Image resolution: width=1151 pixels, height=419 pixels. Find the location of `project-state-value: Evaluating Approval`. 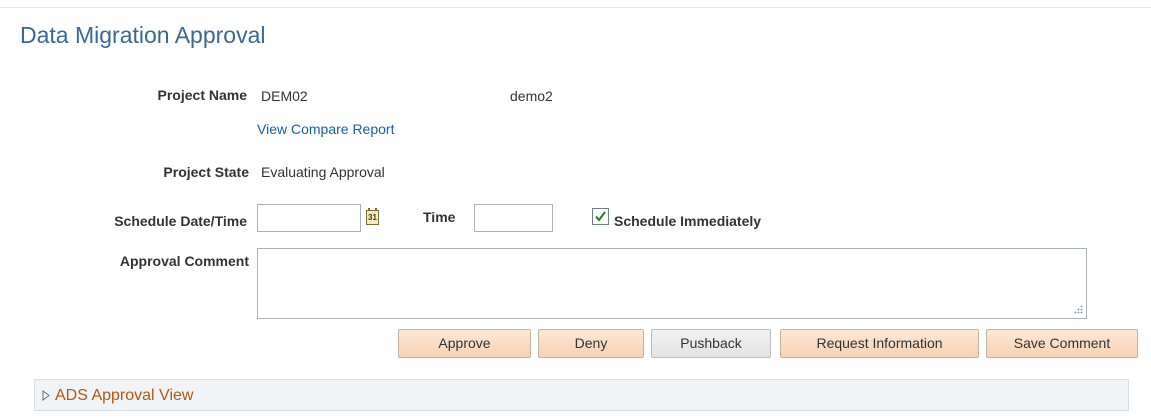

project-state-value: Evaluating Approval is located at coordinates (323, 172).